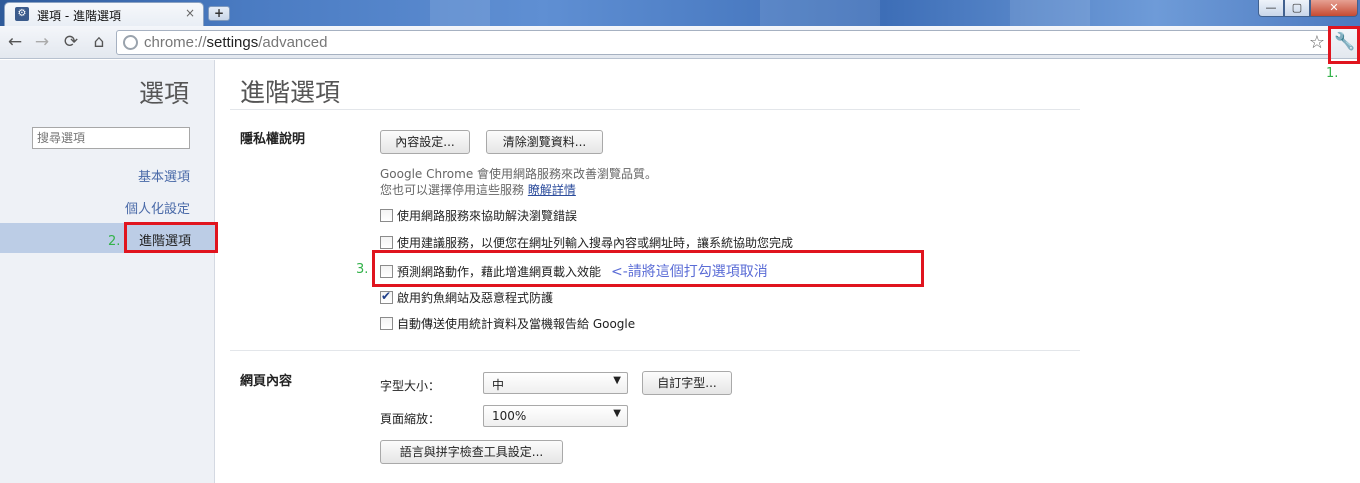 This screenshot has width=1360, height=483. What do you see at coordinates (79, 16) in the screenshot?
I see `tab-title: 選項 - 進階選項` at bounding box center [79, 16].